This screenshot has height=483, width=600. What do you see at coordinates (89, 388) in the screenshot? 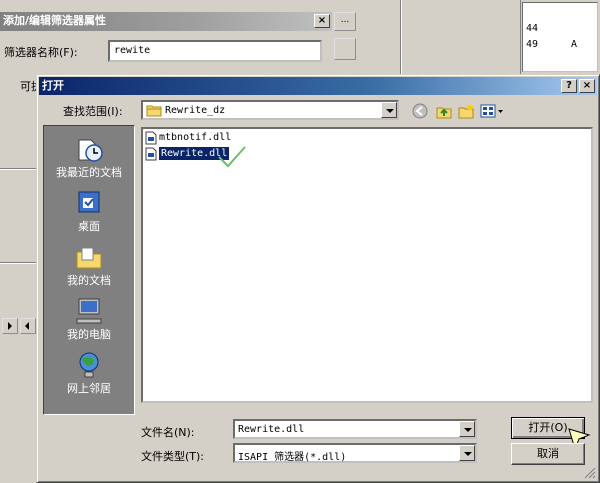
I see `place-label: 网上邻居` at bounding box center [89, 388].